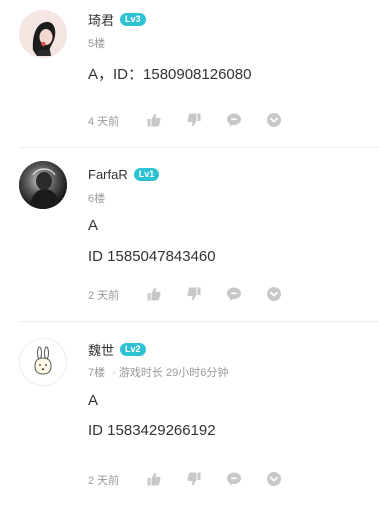 The image size is (379, 511). Describe the element at coordinates (170, 373) in the screenshot. I see `play-time: · 游戏时长 29小时6分钟` at that location.